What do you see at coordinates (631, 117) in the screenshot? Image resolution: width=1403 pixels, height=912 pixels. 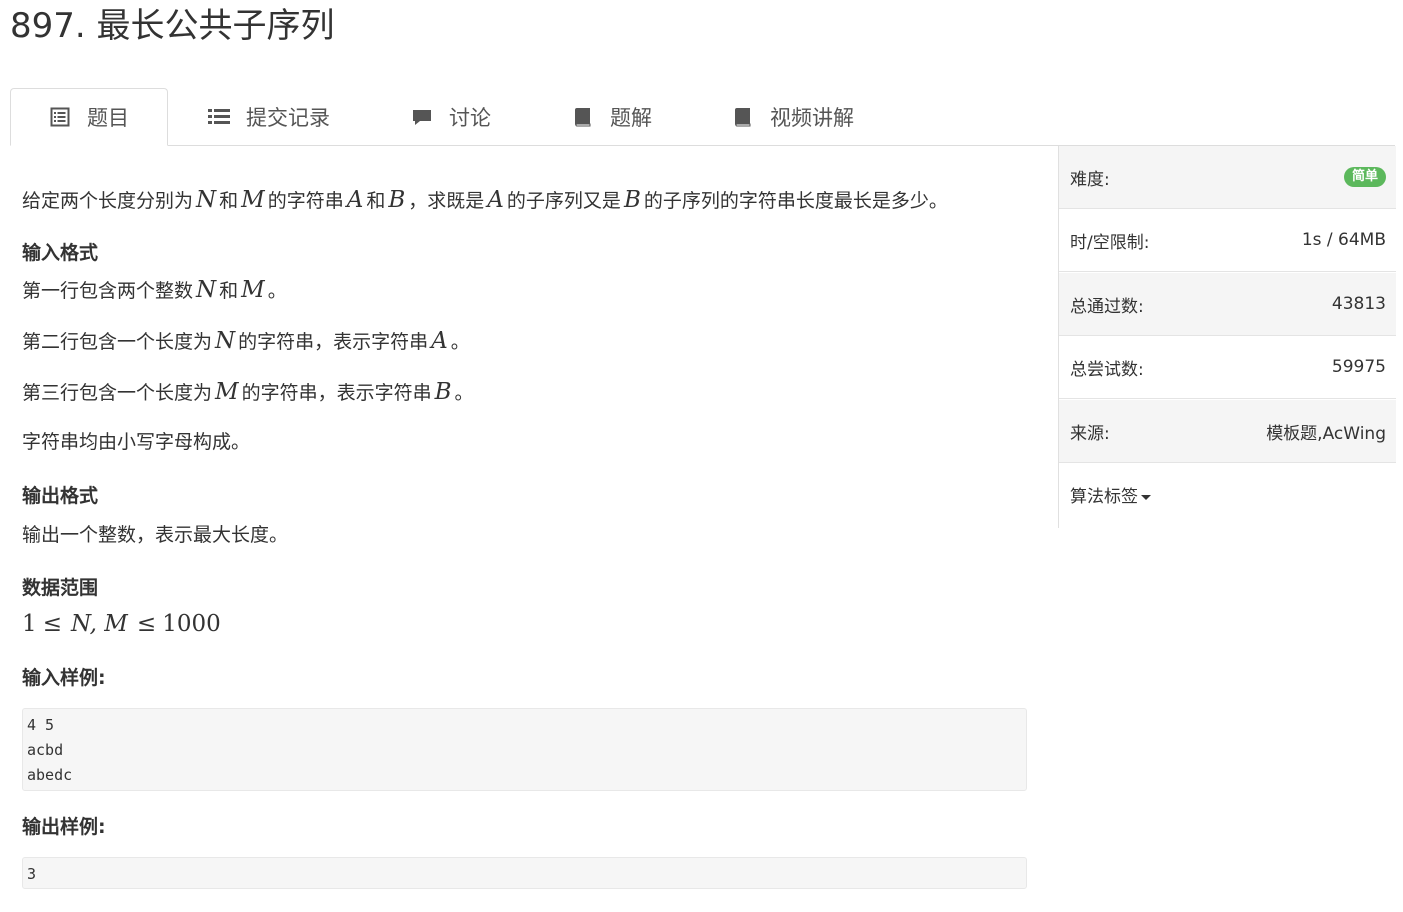 I see `tab-label: 题解` at bounding box center [631, 117].